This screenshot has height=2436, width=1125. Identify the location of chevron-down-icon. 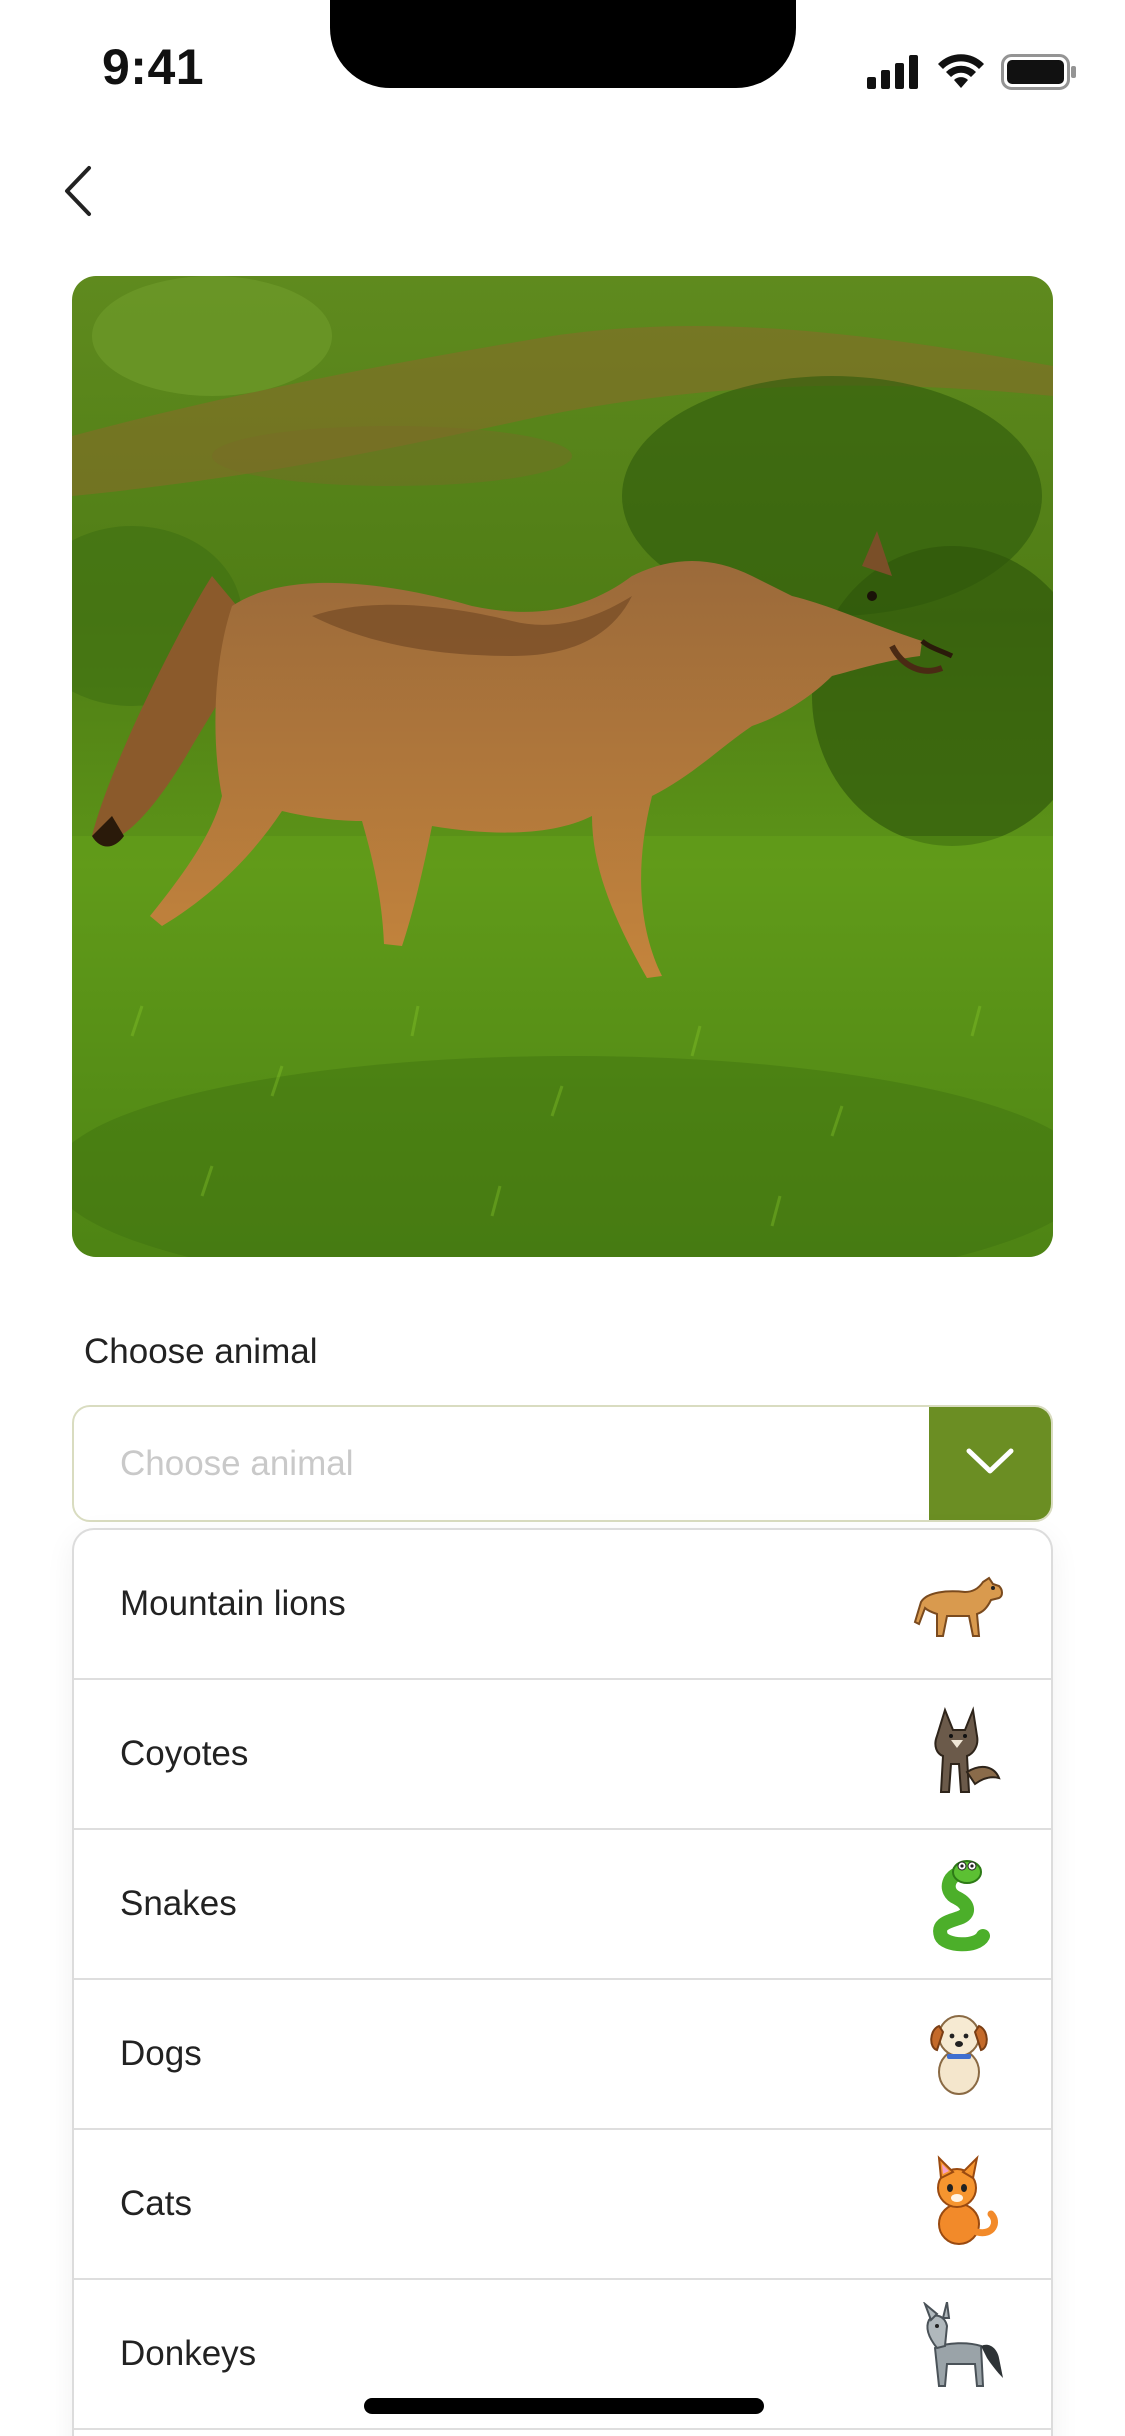
(990, 1463).